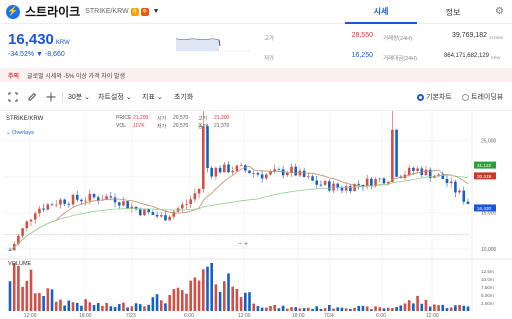 The height and width of the screenshot is (319, 512). What do you see at coordinates (79, 97) in the screenshot?
I see `interval-select: 30분 ⌄` at bounding box center [79, 97].